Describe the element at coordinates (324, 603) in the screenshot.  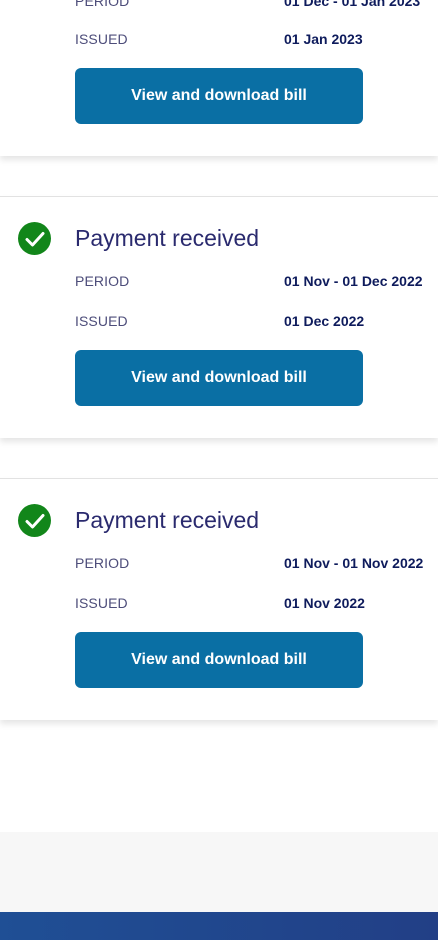
I see `issued-value: 01 Nov 2022` at that location.